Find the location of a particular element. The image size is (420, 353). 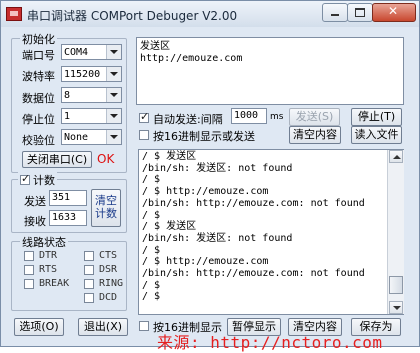

watermark-text: 来源: http://nctoro.com is located at coordinates (270, 342).